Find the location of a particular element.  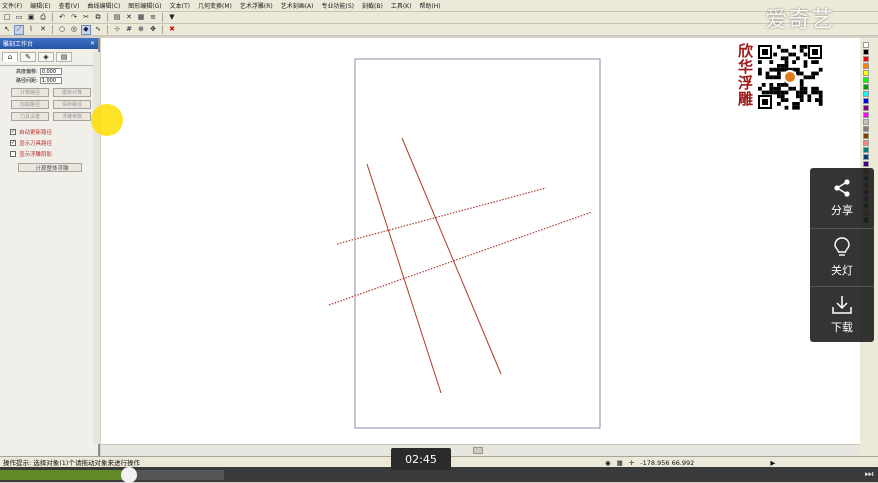

panel-tab-a-icon: ⌂ is located at coordinates (10, 57).